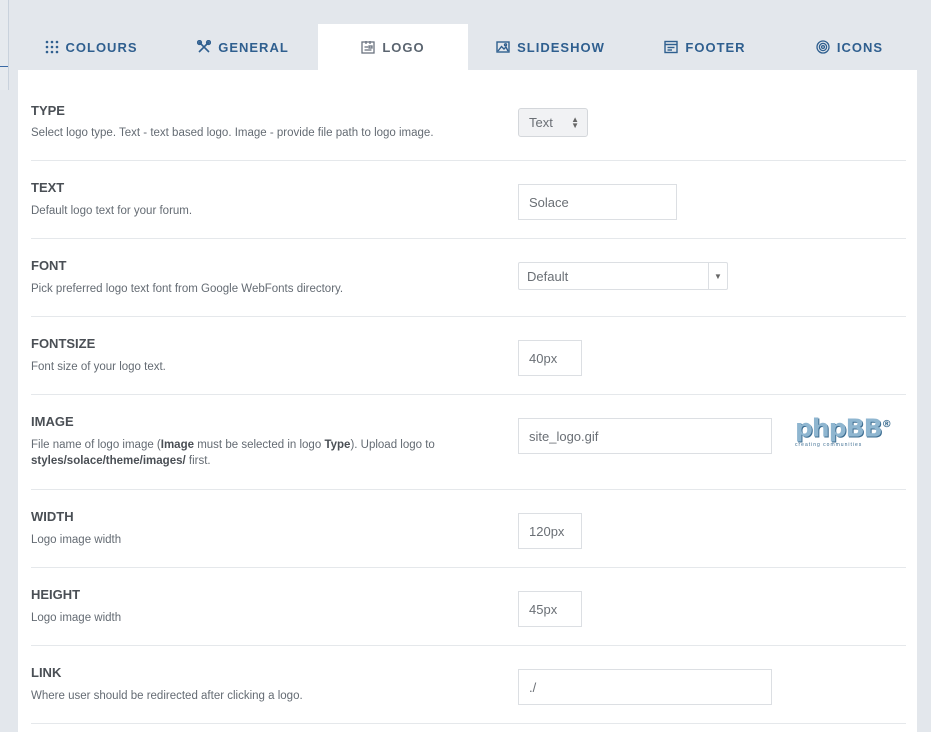 The image size is (931, 732). What do you see at coordinates (392, 445) in the screenshot?
I see `desc-text: ). Upload logo to` at bounding box center [392, 445].